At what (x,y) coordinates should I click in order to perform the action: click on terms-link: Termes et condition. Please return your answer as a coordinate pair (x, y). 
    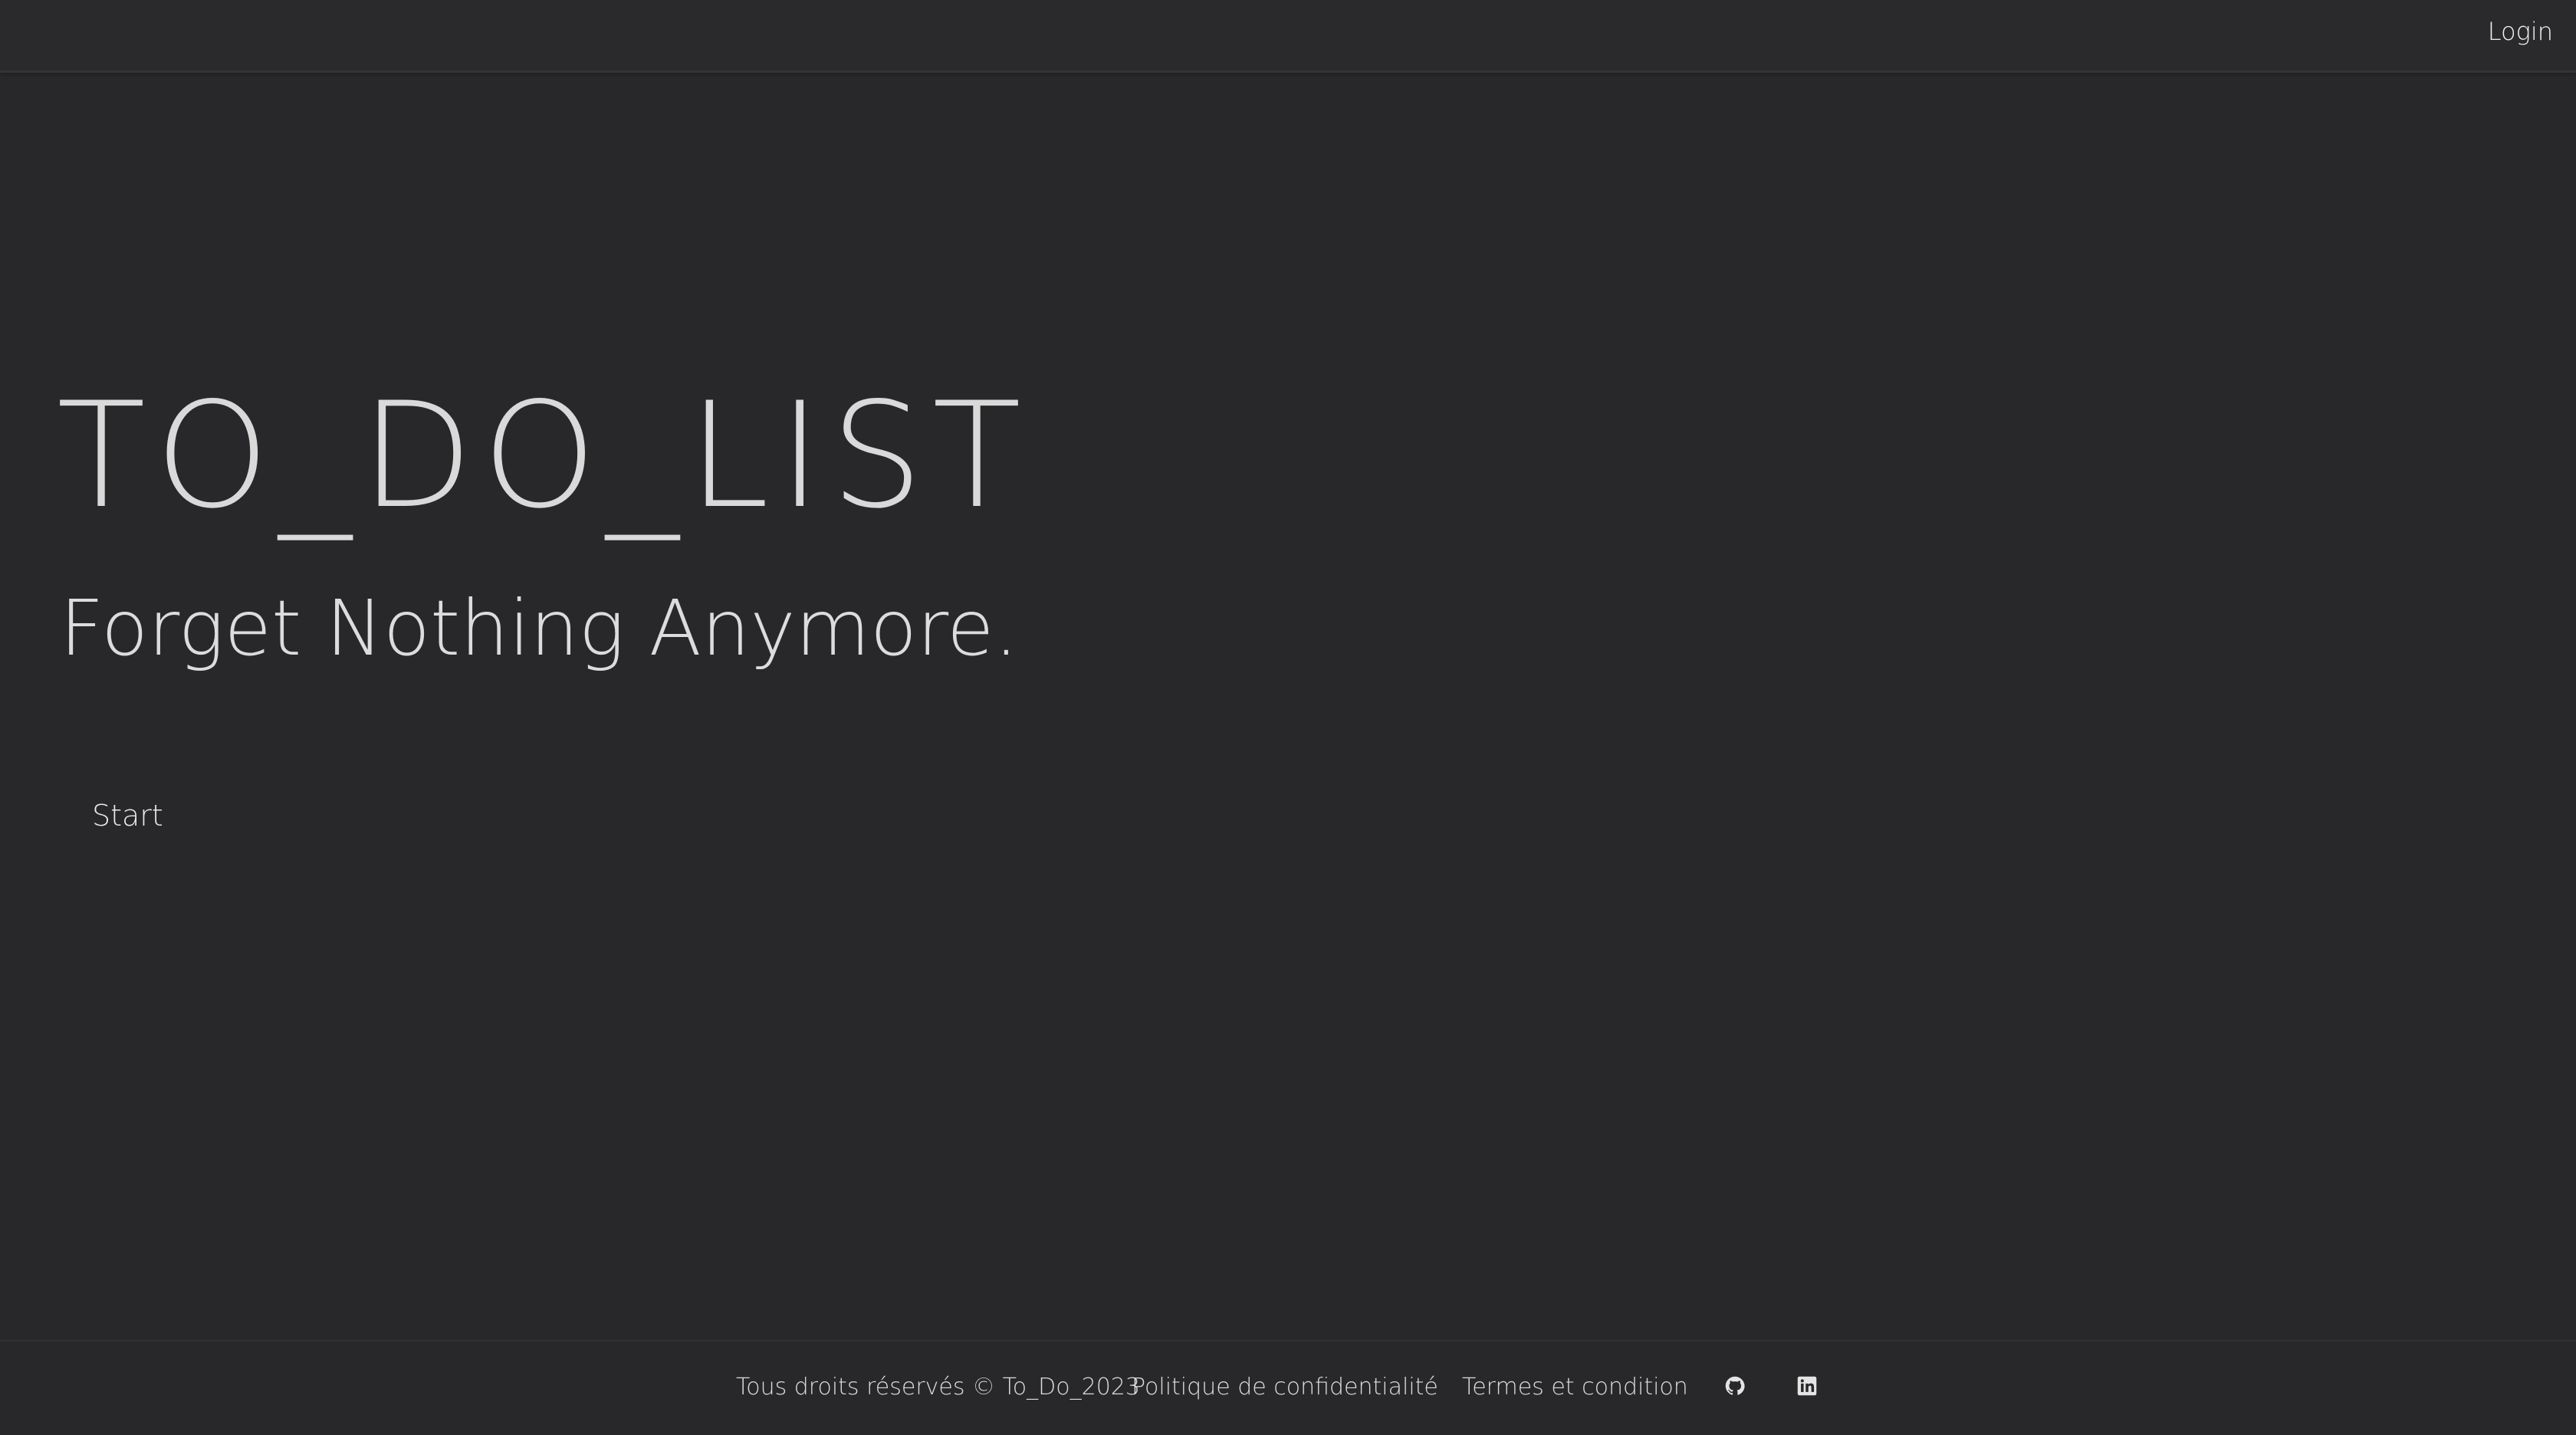
    Looking at the image, I should click on (1575, 1387).